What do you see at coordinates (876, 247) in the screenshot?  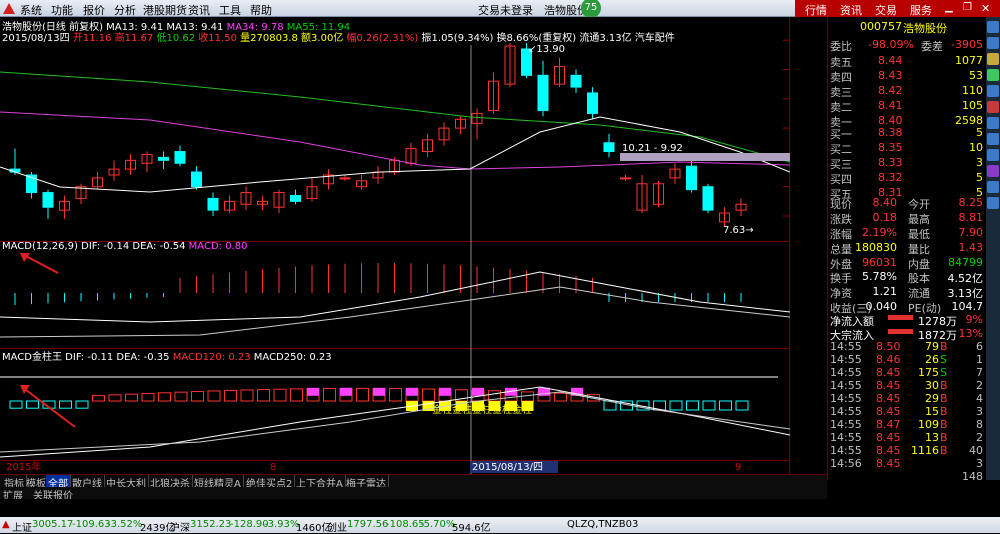 I see `stat-value: 180830` at bounding box center [876, 247].